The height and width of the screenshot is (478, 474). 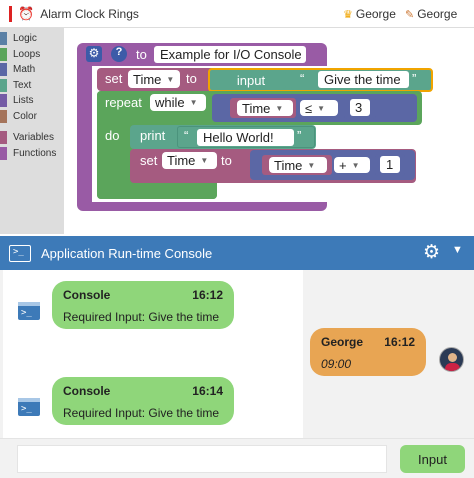 I want to click on category-functions: Functions, so click(x=32, y=154).